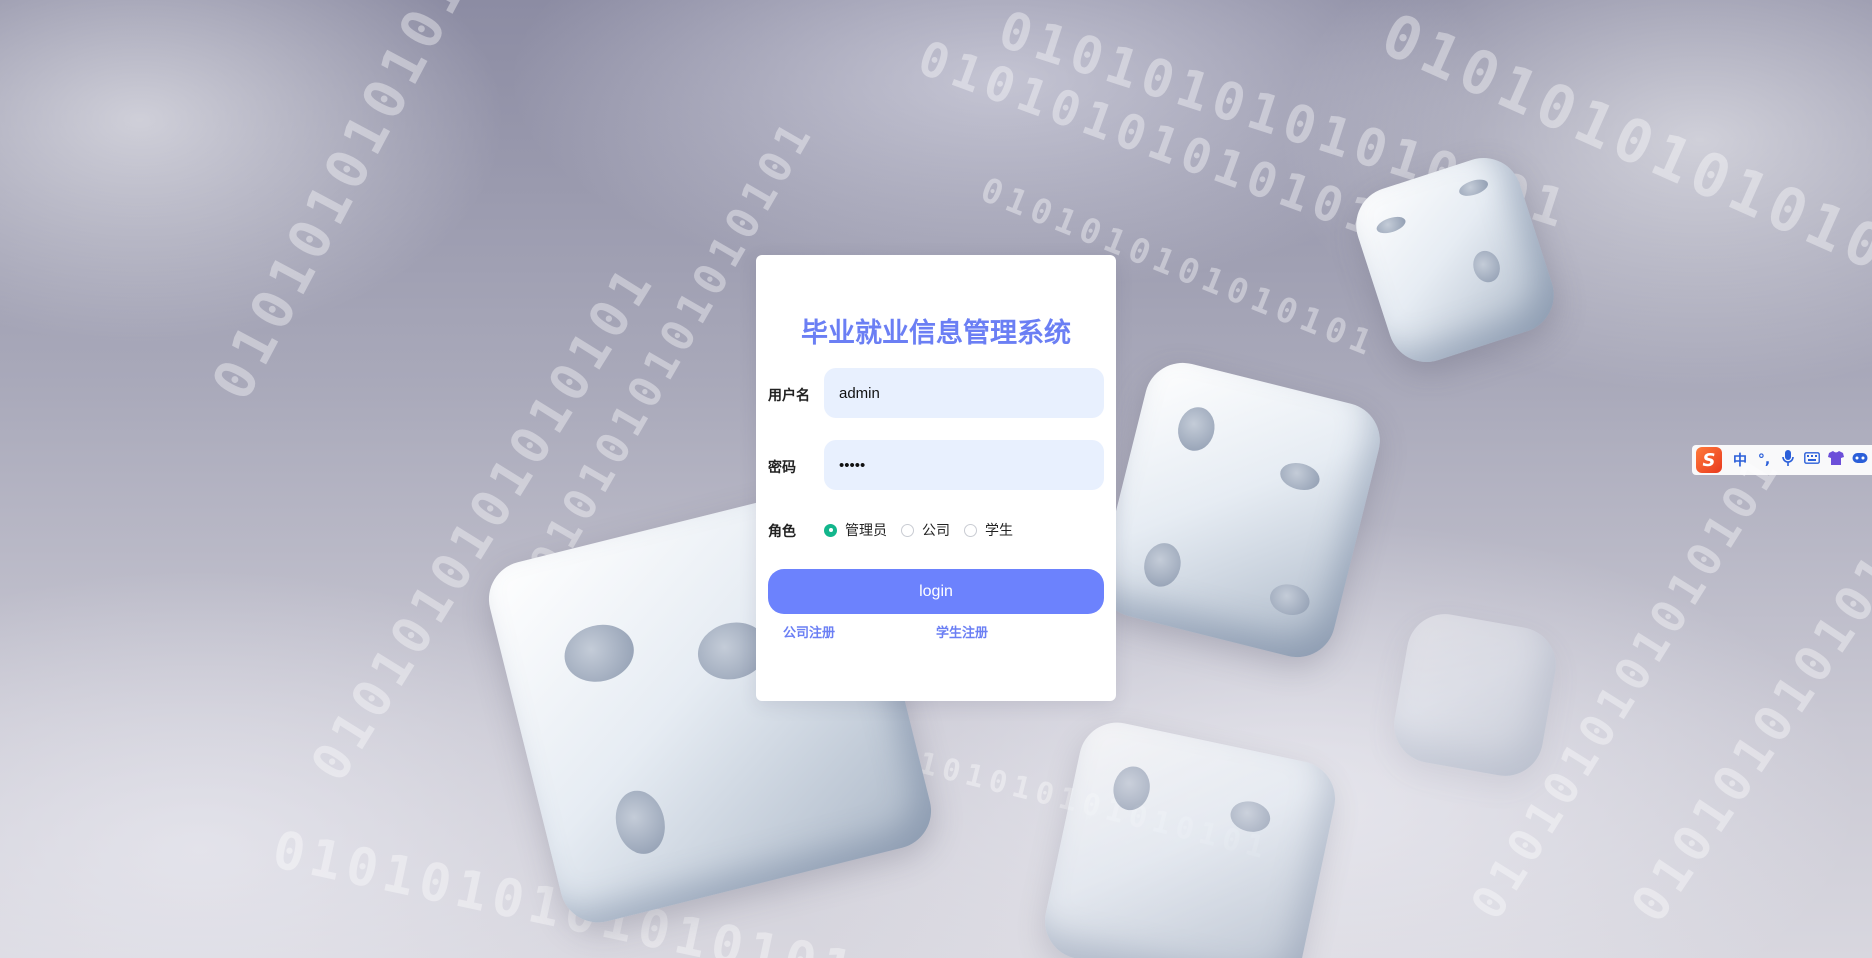 This screenshot has width=1872, height=958. Describe the element at coordinates (936, 591) in the screenshot. I see `login-button: login` at that location.